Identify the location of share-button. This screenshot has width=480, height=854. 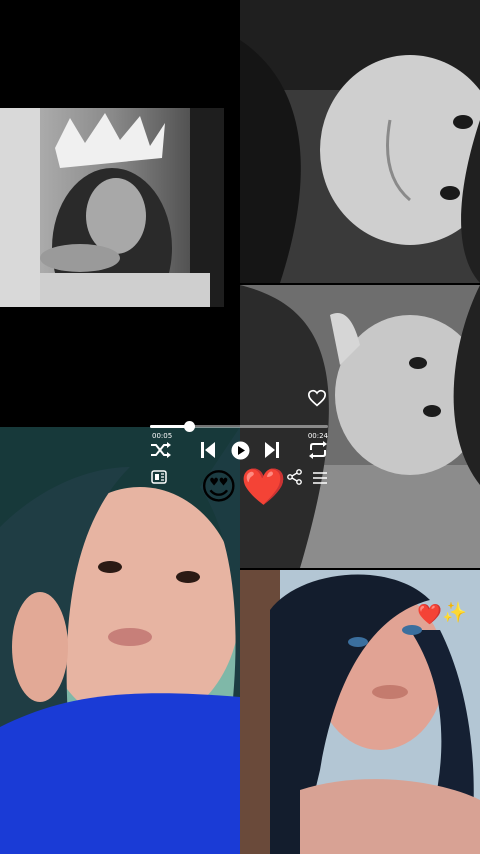
(295, 479).